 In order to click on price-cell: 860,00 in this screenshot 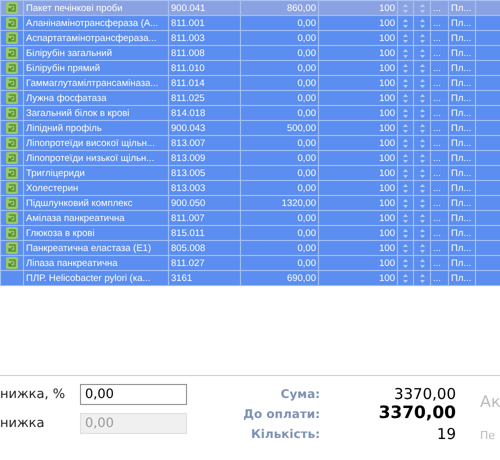, I will do `click(279, 8)`.